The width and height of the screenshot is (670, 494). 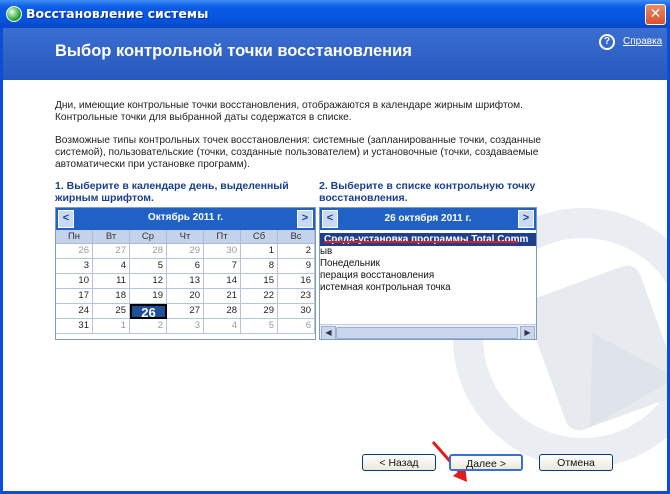 What do you see at coordinates (185, 281) in the screenshot?
I see `calendar-day: 13` at bounding box center [185, 281].